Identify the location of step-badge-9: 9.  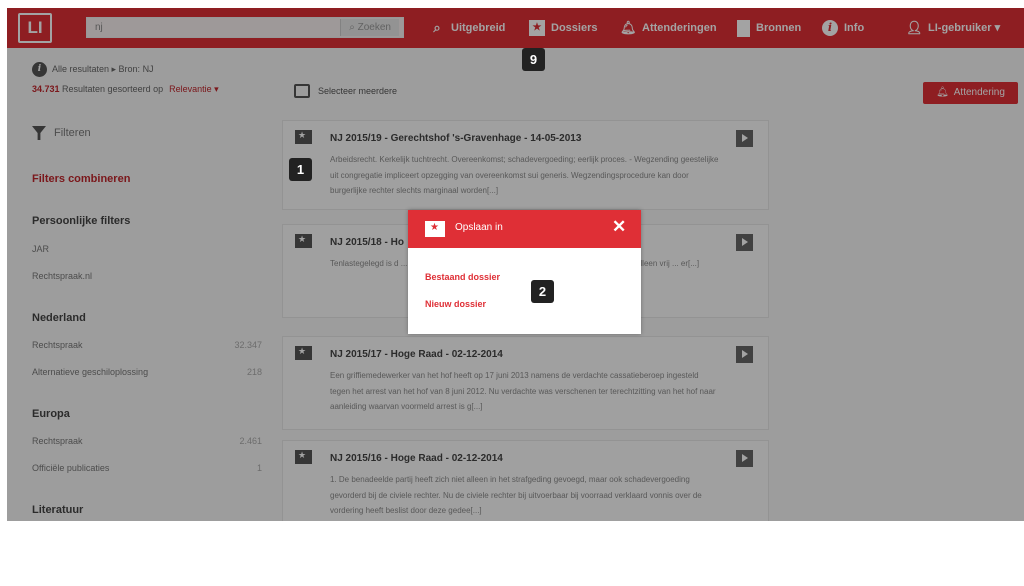
(533, 59).